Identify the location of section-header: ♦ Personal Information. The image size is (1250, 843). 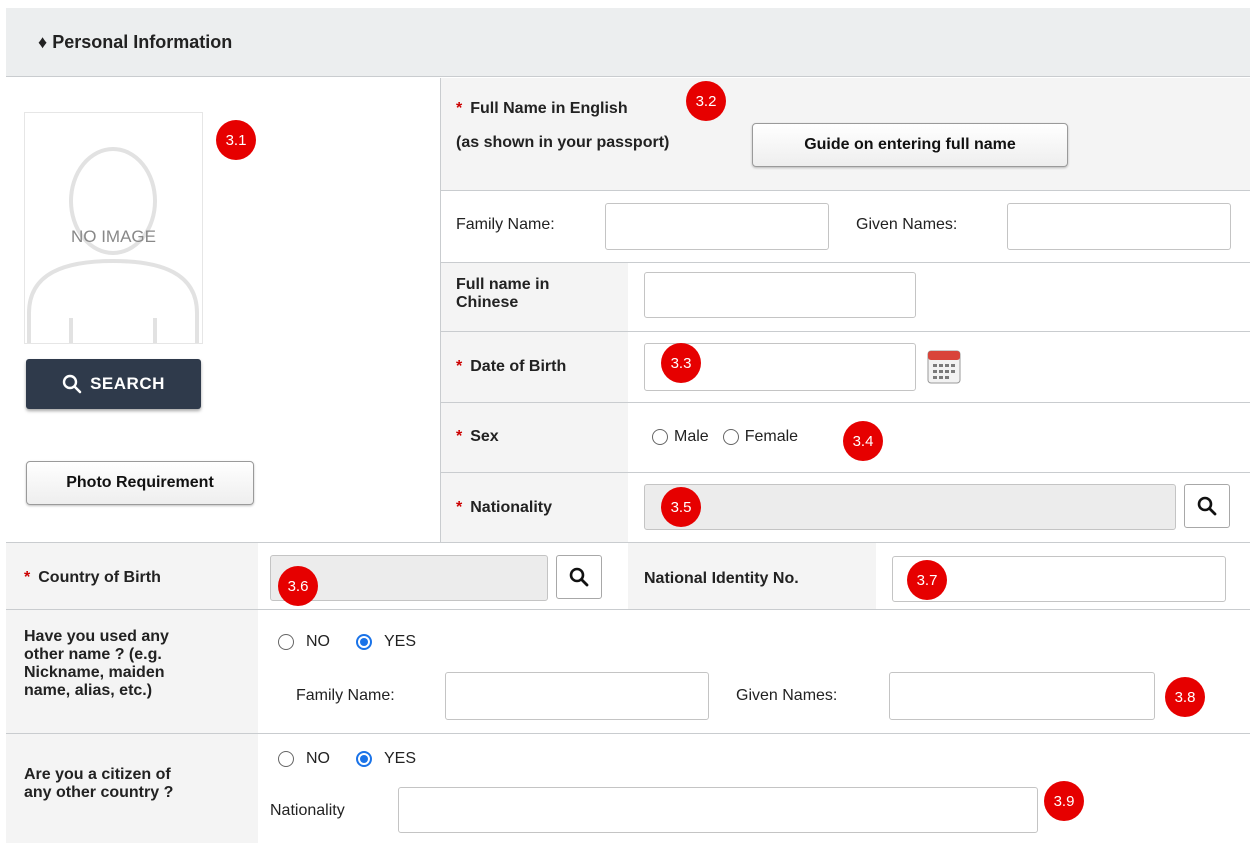
(628, 42).